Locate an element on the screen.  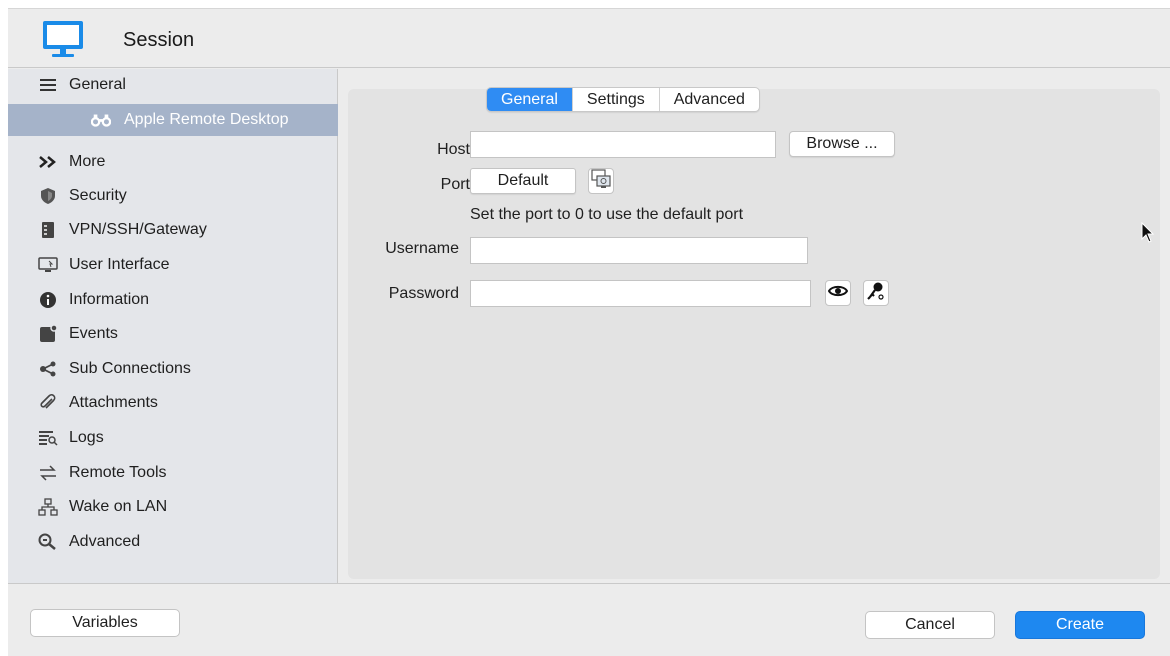
monitor-app-icon is located at coordinates (63, 39).